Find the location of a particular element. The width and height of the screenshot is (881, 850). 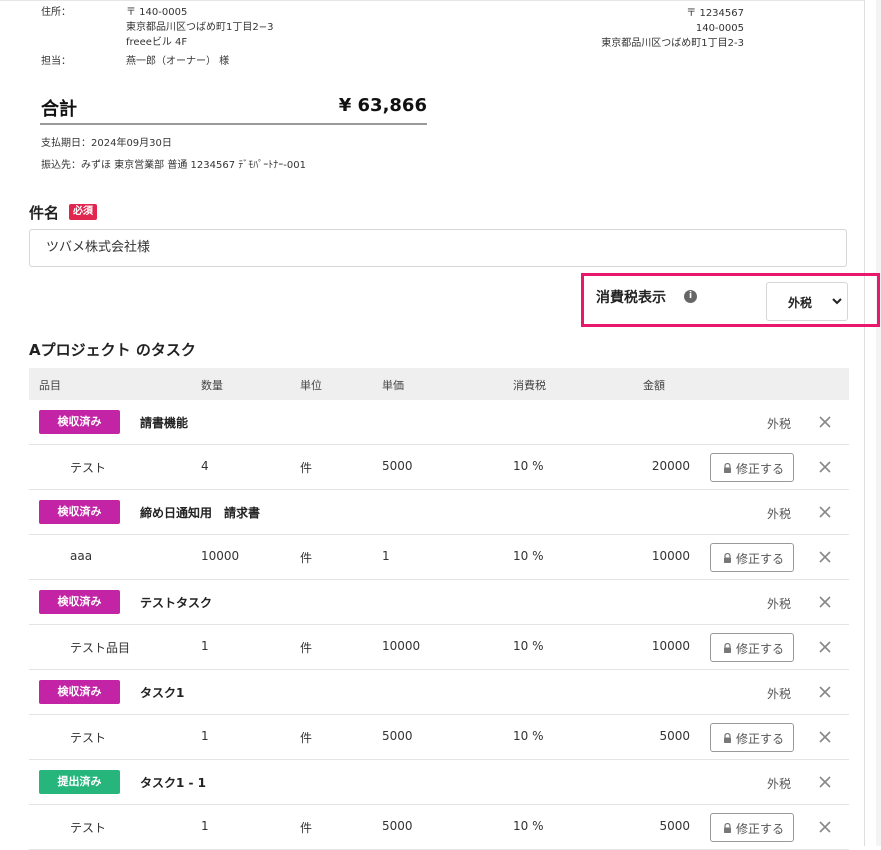

required-badge: 必須 is located at coordinates (83, 212).